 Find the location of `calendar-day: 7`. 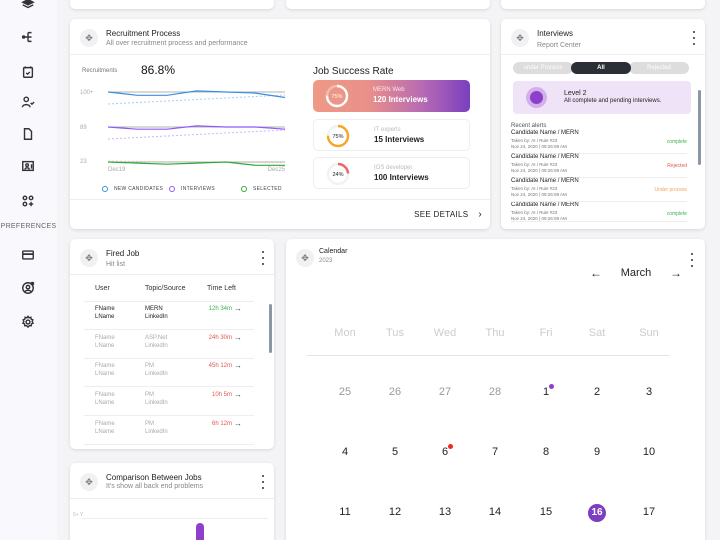

calendar-day: 7 is located at coordinates (495, 452).